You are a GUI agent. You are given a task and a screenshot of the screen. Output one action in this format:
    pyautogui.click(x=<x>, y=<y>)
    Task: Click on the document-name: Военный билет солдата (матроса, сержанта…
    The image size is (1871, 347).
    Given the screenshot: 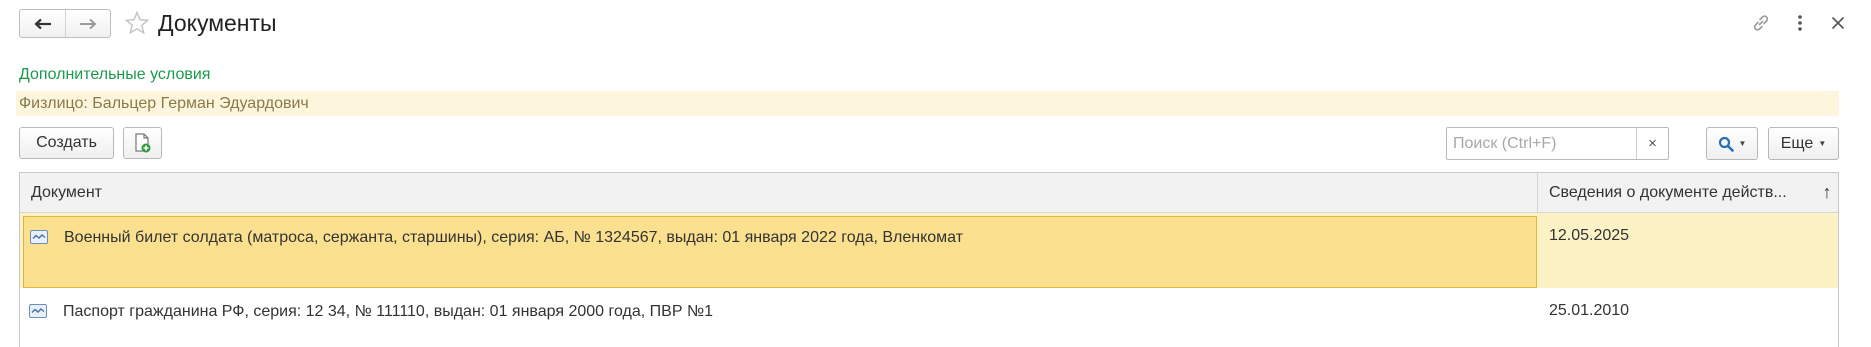 What is the action you would take?
    pyautogui.click(x=514, y=237)
    